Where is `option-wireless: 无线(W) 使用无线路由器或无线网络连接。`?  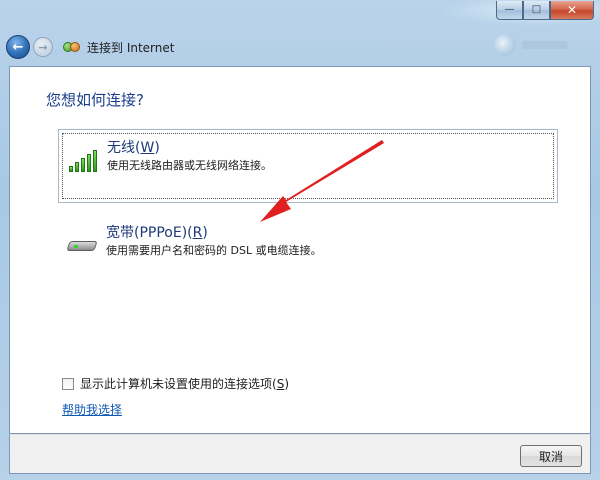 option-wireless: 无线(W) 使用无线路由器或无线网络连接。 is located at coordinates (308, 166).